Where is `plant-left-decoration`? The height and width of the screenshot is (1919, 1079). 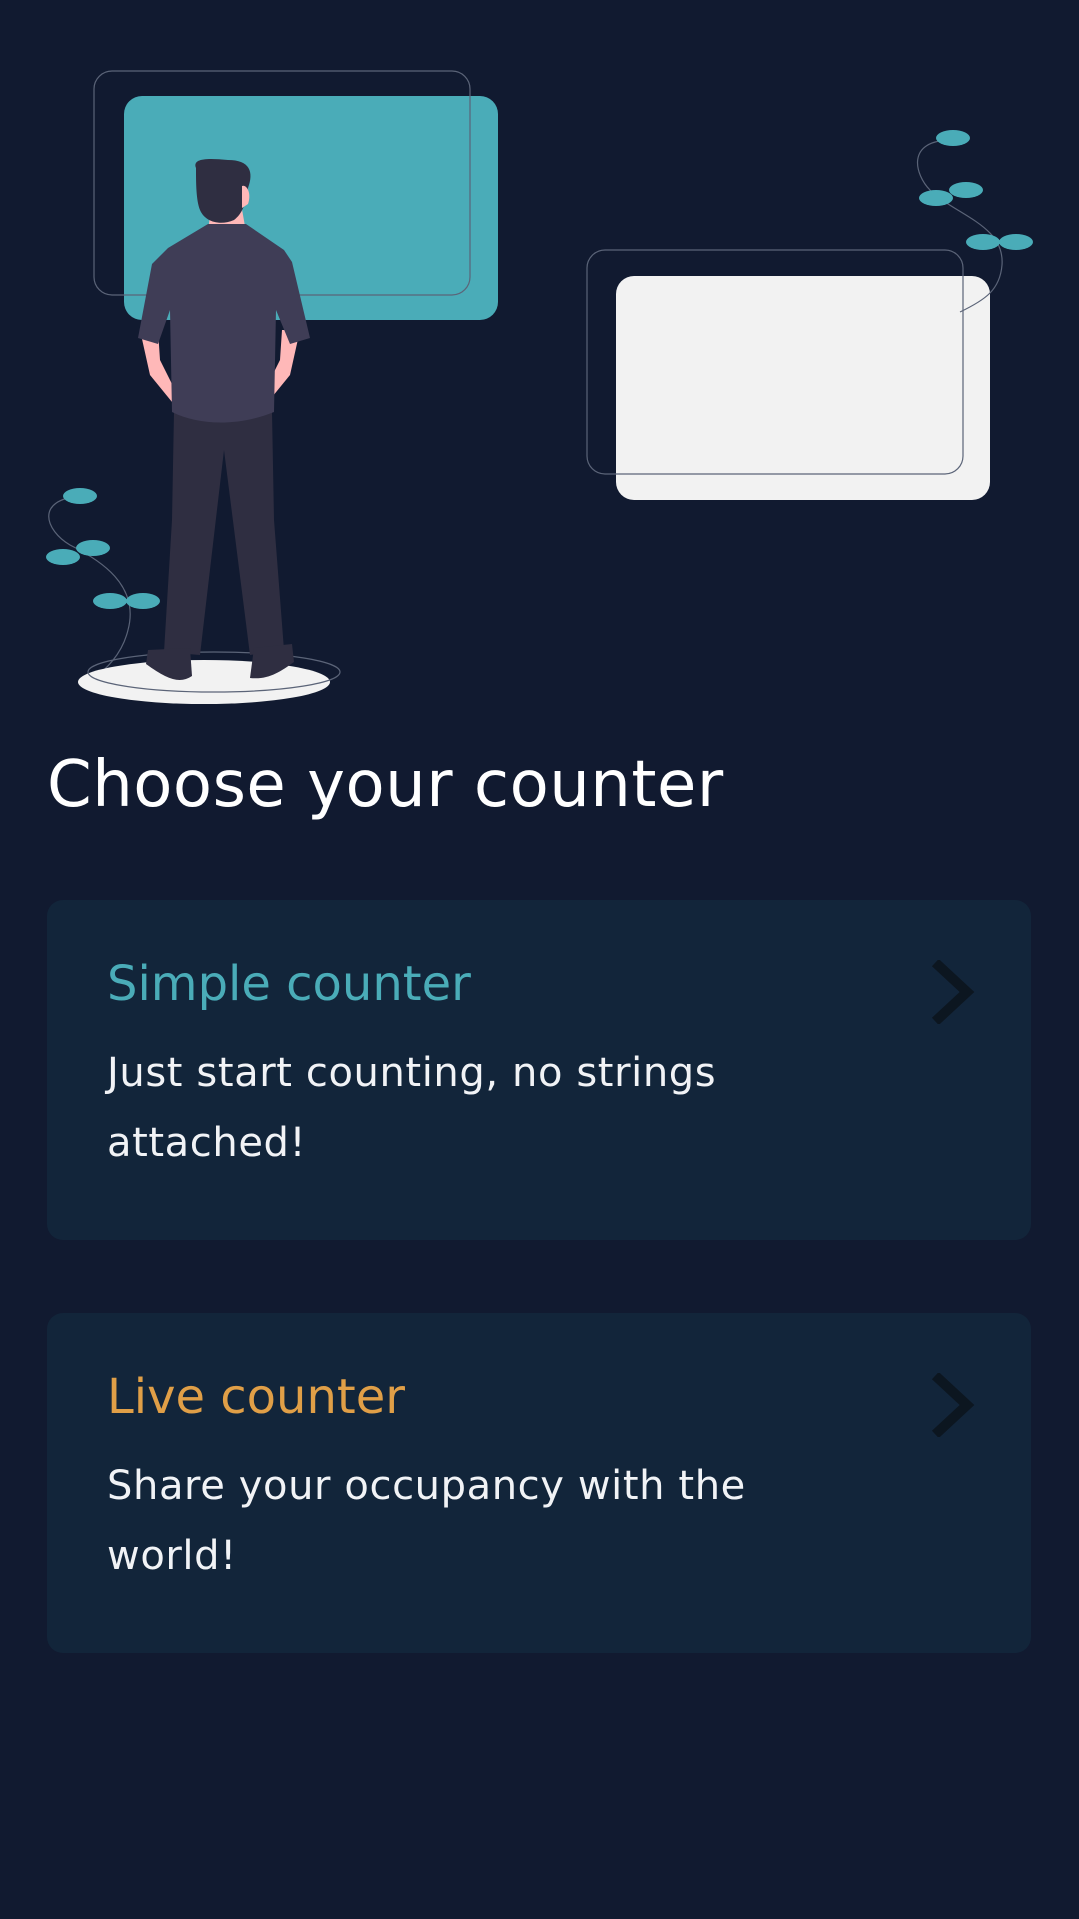 plant-left-decoration is located at coordinates (103, 584).